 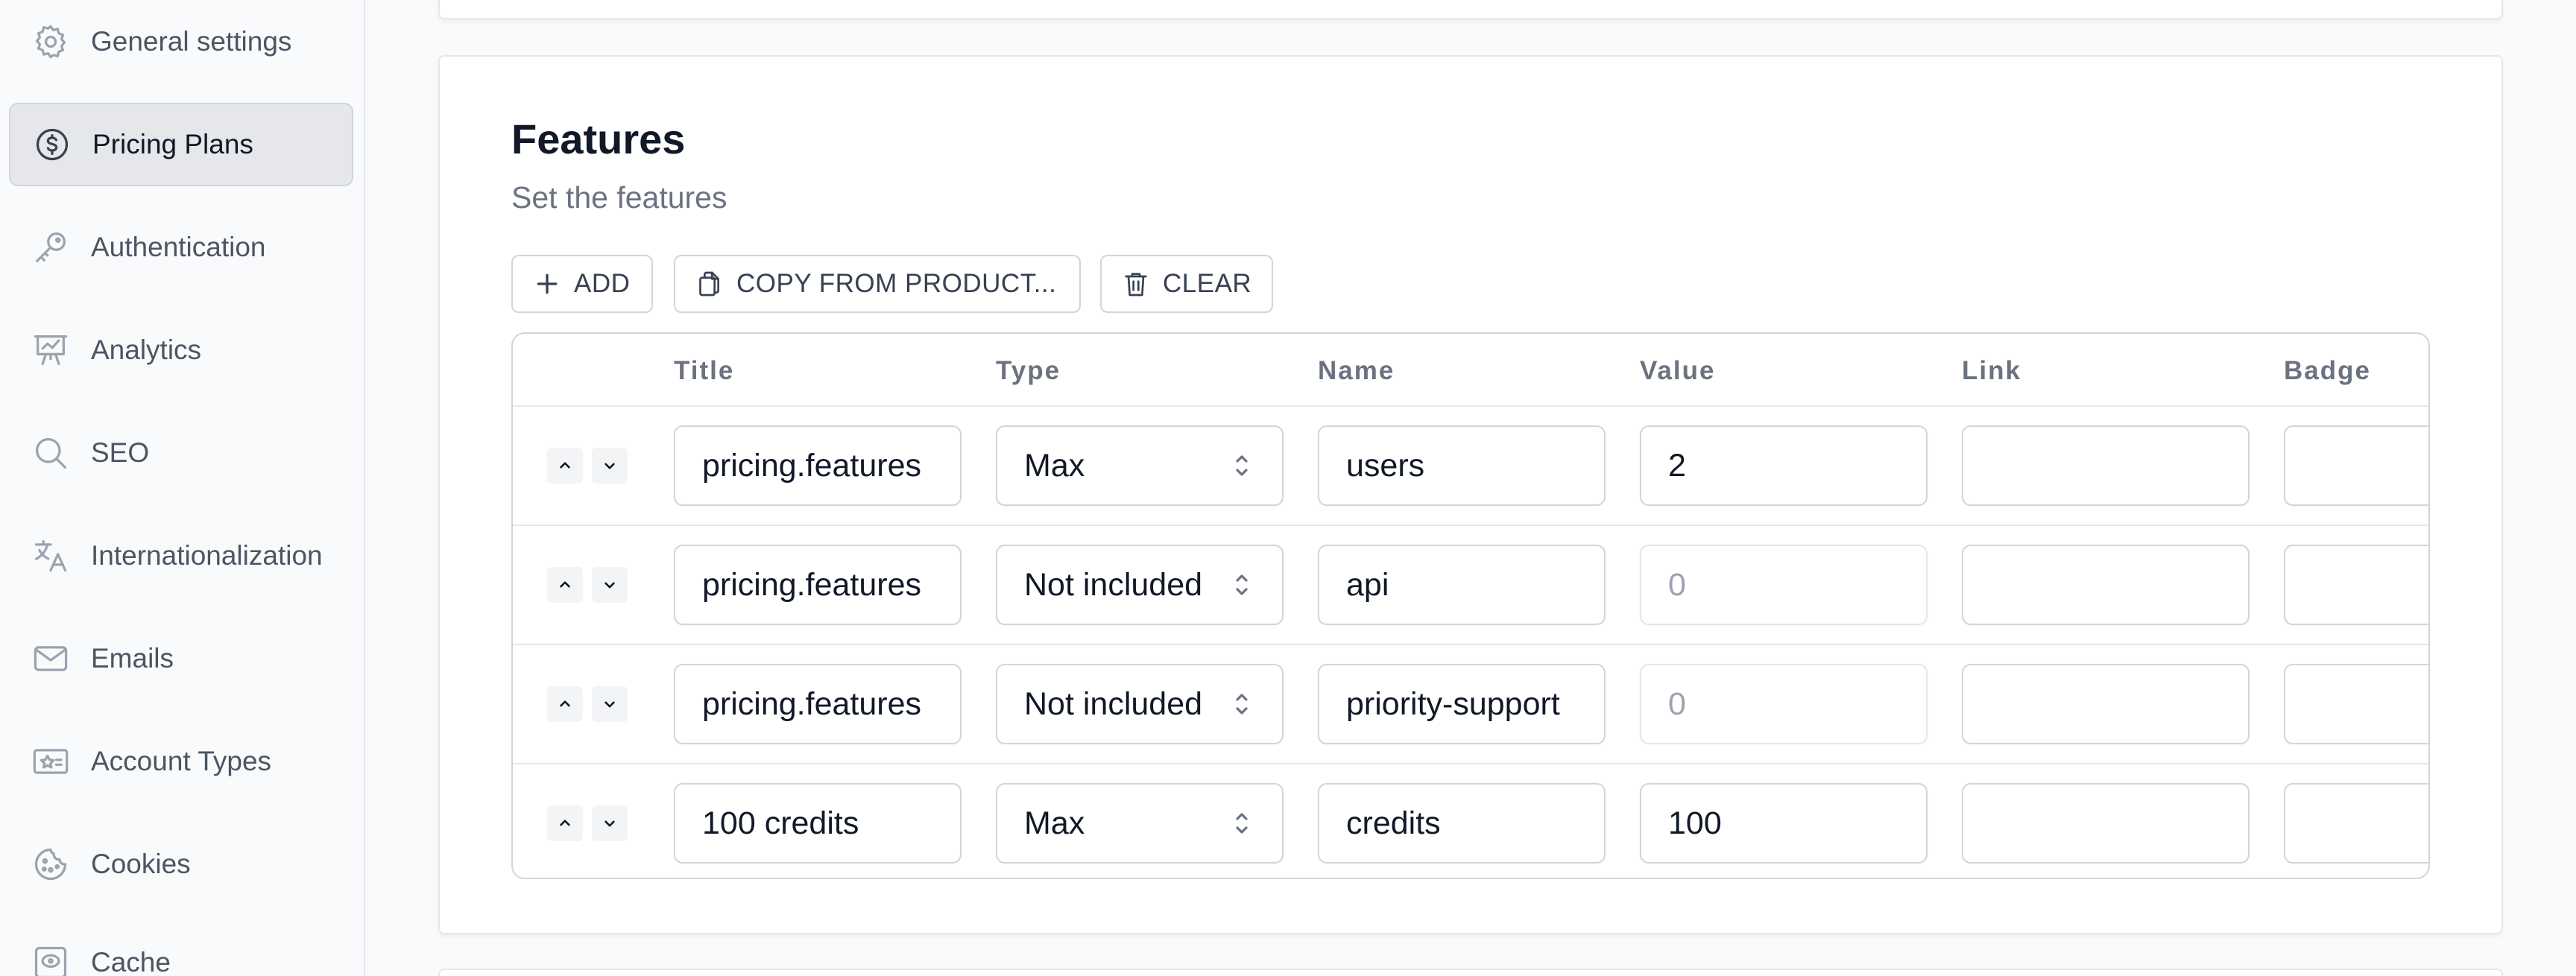 I want to click on column-header-badge: Badge, so click(x=2327, y=370).